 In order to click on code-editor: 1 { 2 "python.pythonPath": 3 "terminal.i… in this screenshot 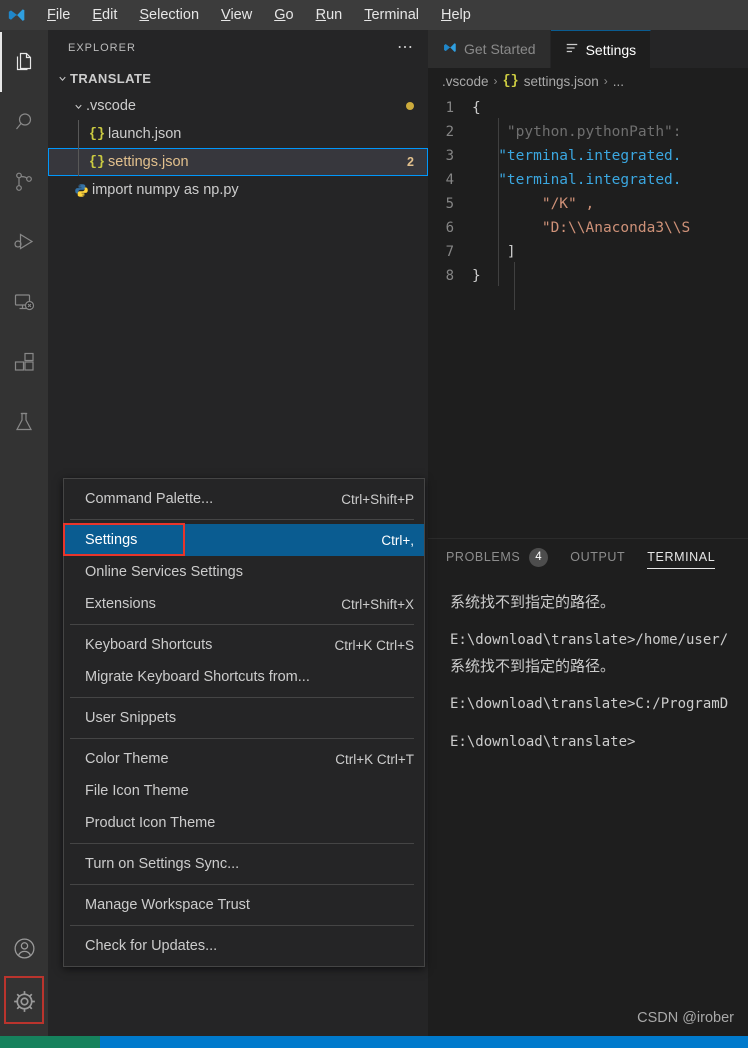, I will do `click(588, 202)`.